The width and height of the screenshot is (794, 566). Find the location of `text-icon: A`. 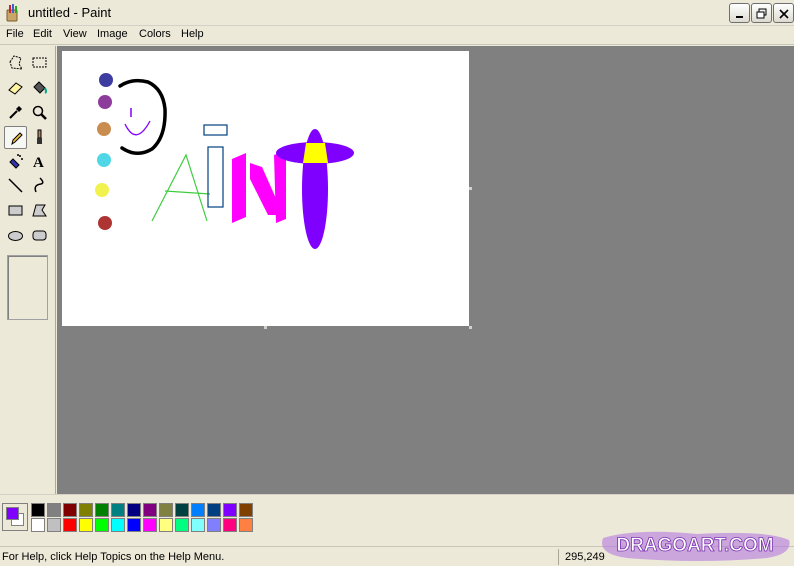

text-icon: A is located at coordinates (38, 162).